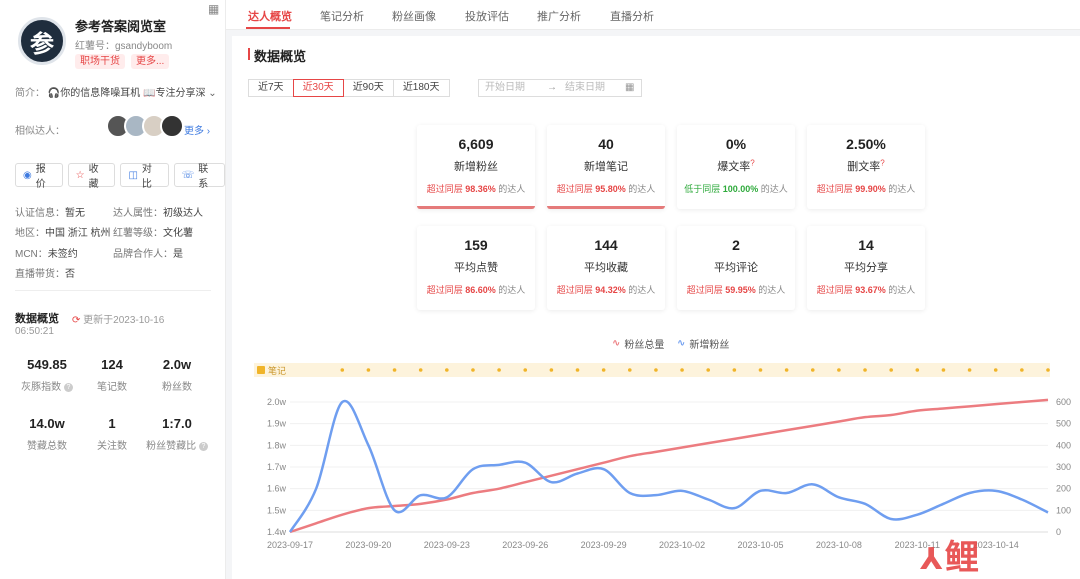 This screenshot has width=1080, height=579. I want to click on y-left-tick: 1.9w, so click(277, 424).